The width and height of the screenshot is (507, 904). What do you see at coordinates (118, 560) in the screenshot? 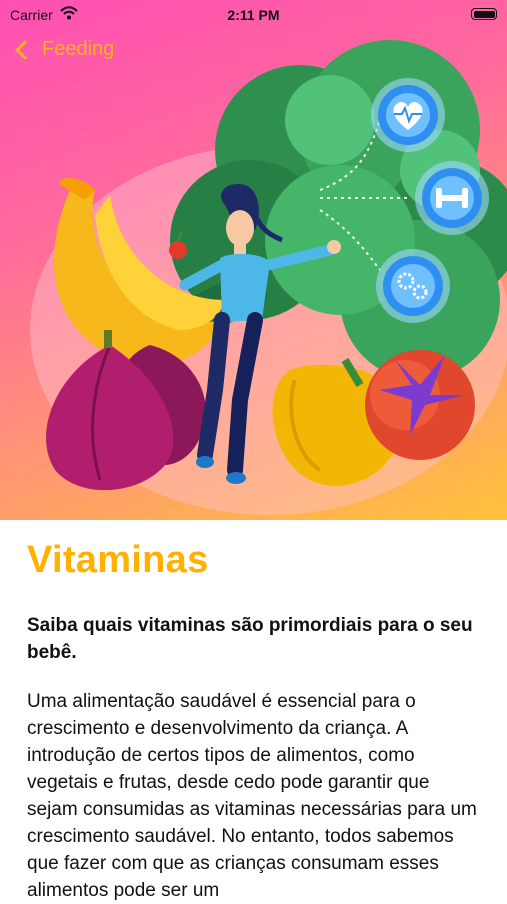
I see `article-title: Vitaminas` at bounding box center [118, 560].